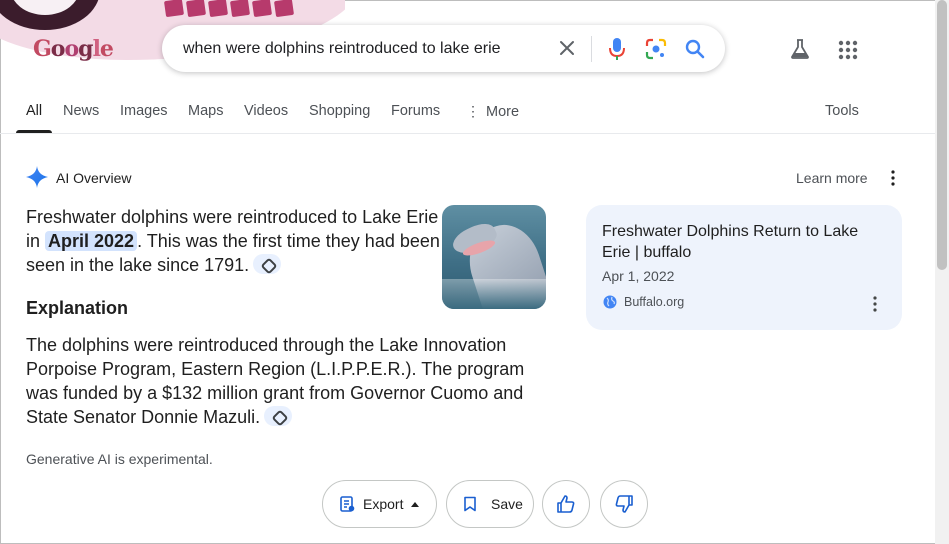 The image size is (949, 544). What do you see at coordinates (339, 118) in the screenshot?
I see `tab-shopping: Shopping` at bounding box center [339, 118].